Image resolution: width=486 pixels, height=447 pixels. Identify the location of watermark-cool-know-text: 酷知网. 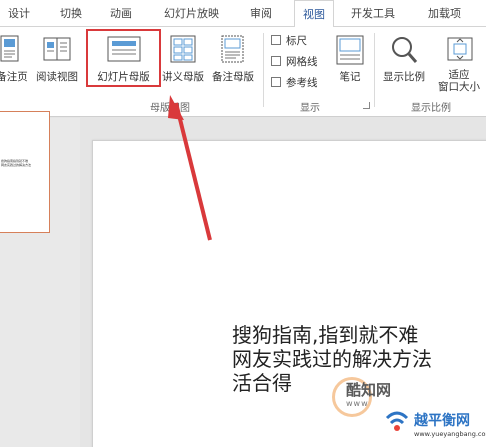
(369, 390).